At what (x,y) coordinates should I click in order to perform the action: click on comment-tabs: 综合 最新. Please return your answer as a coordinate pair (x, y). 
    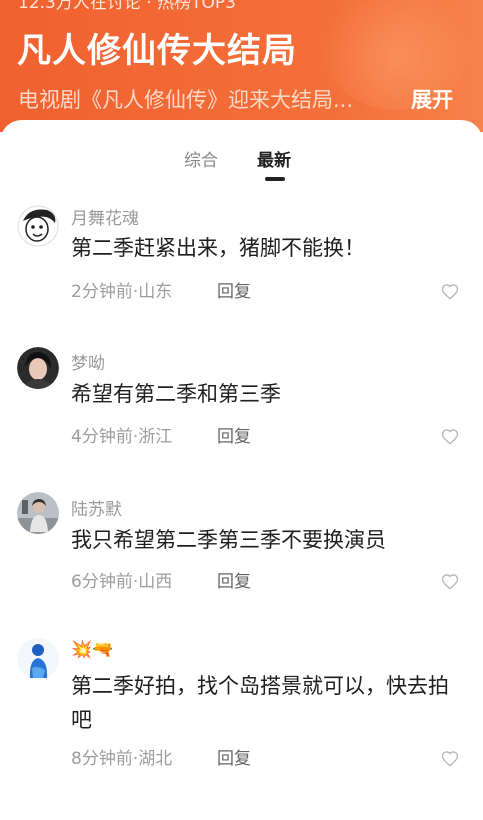
    Looking at the image, I should click on (241, 166).